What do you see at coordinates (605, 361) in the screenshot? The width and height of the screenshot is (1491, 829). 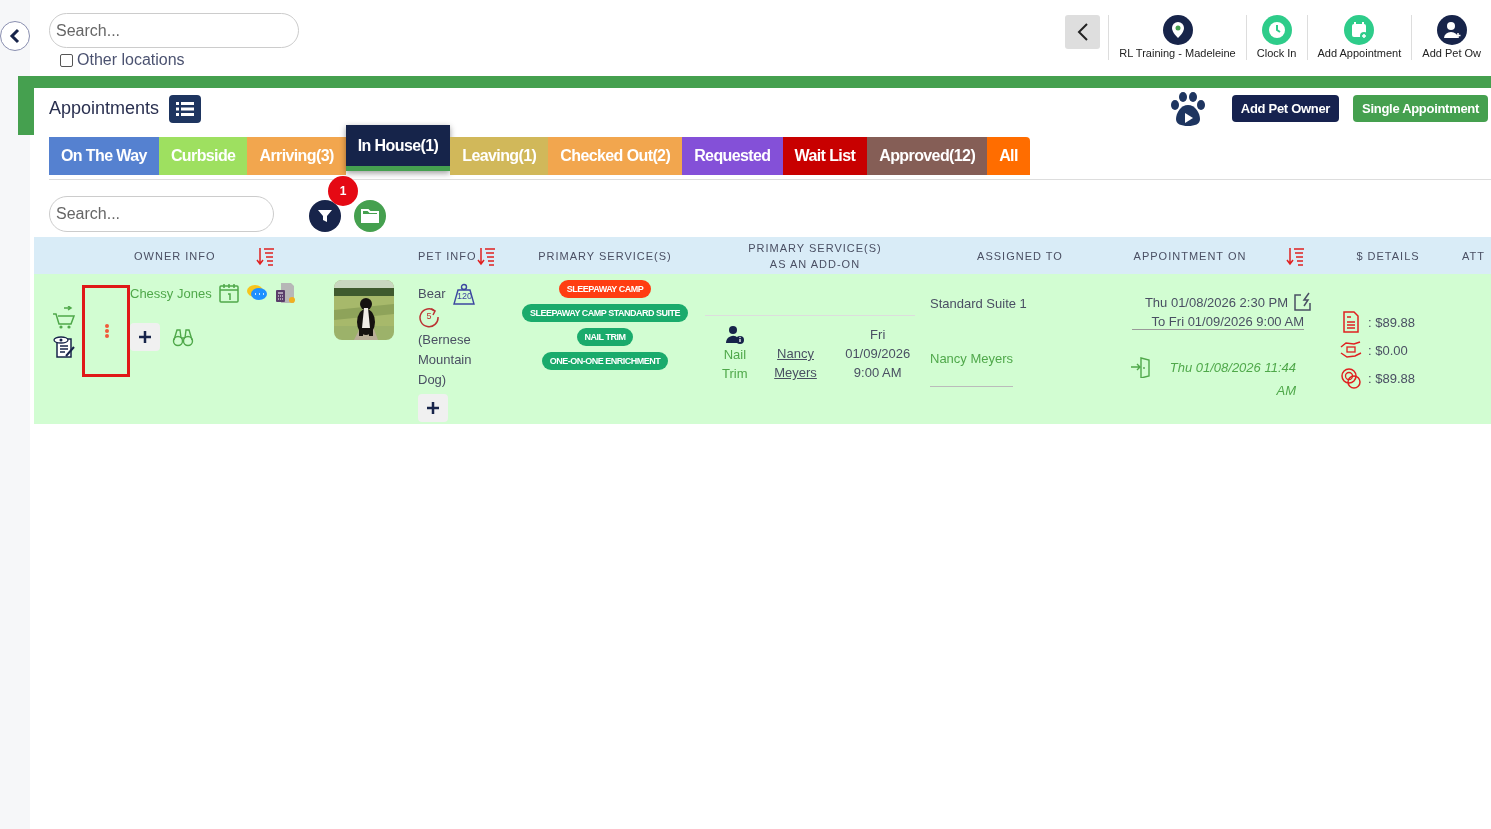 I see `service-tag: ONE-ON-ONE ENRICHMENT` at bounding box center [605, 361].